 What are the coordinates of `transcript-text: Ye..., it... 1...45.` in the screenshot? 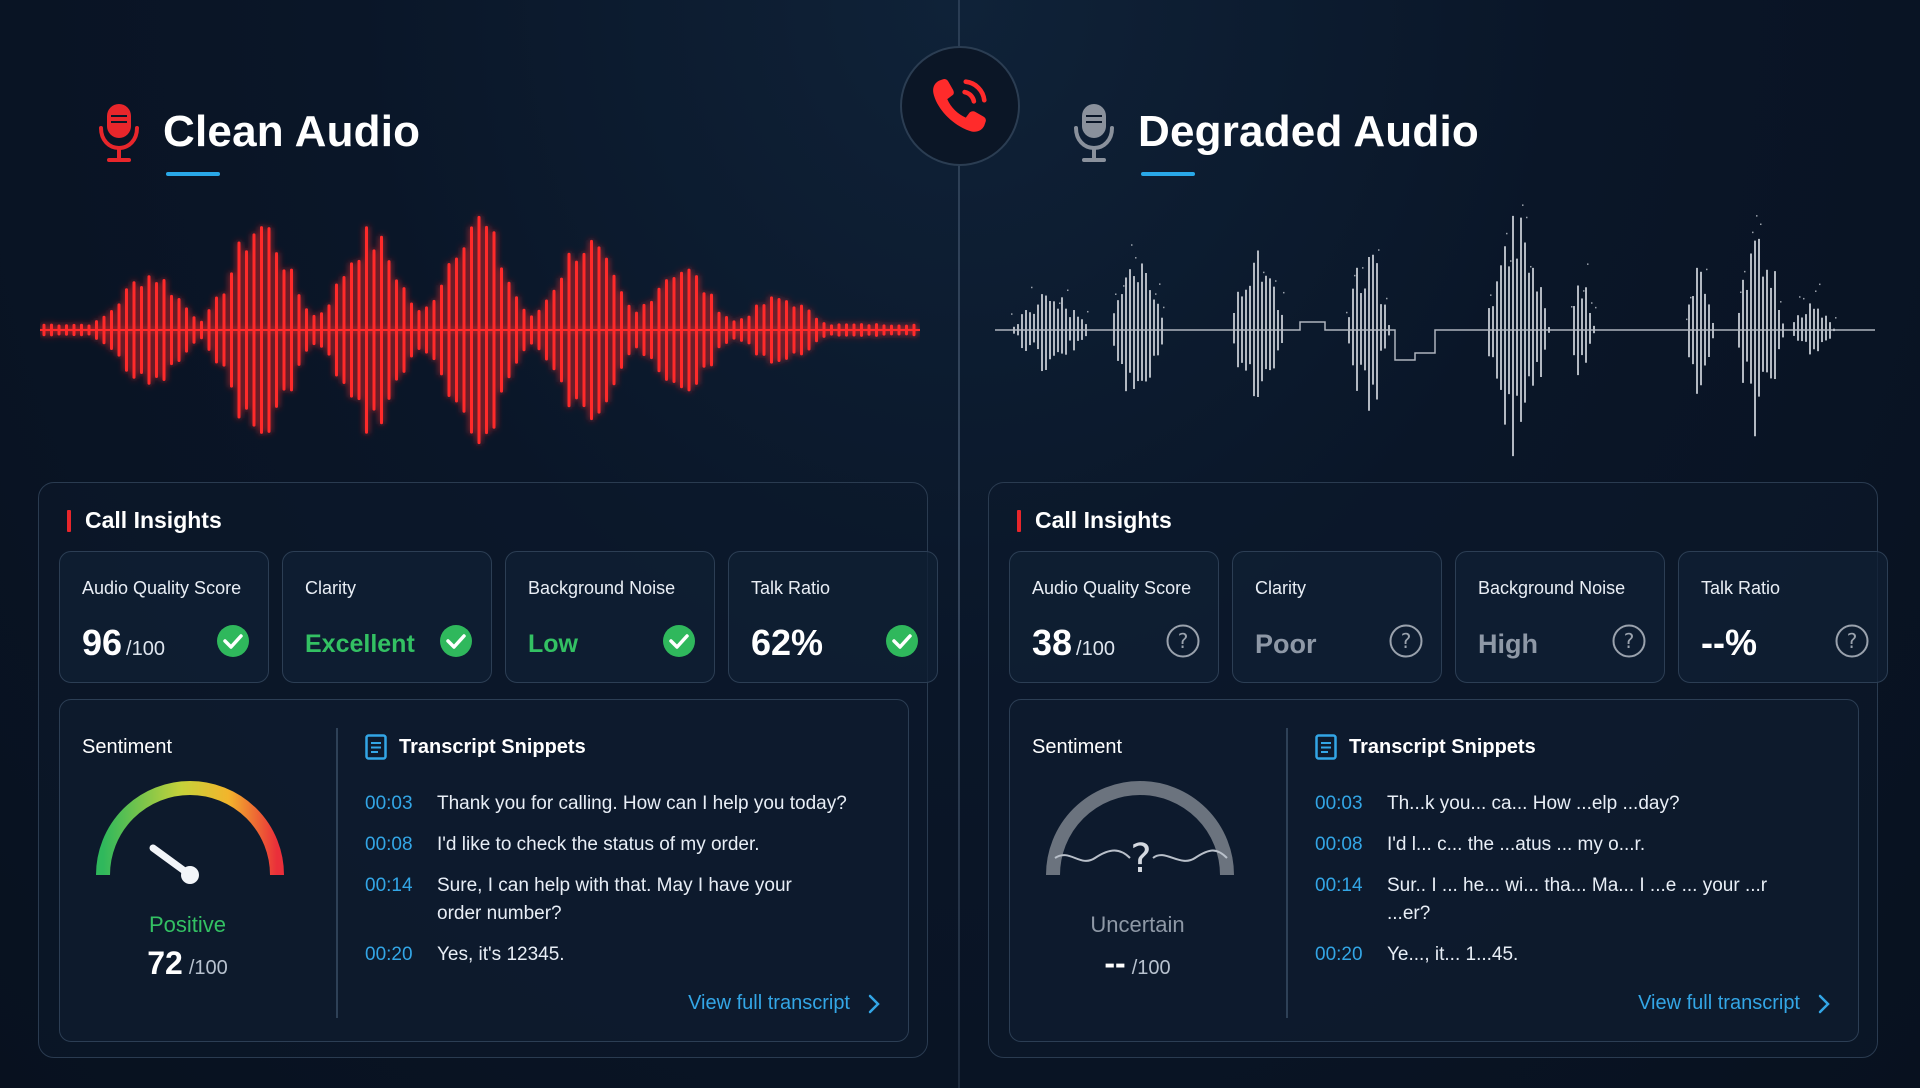 It's located at (1453, 954).